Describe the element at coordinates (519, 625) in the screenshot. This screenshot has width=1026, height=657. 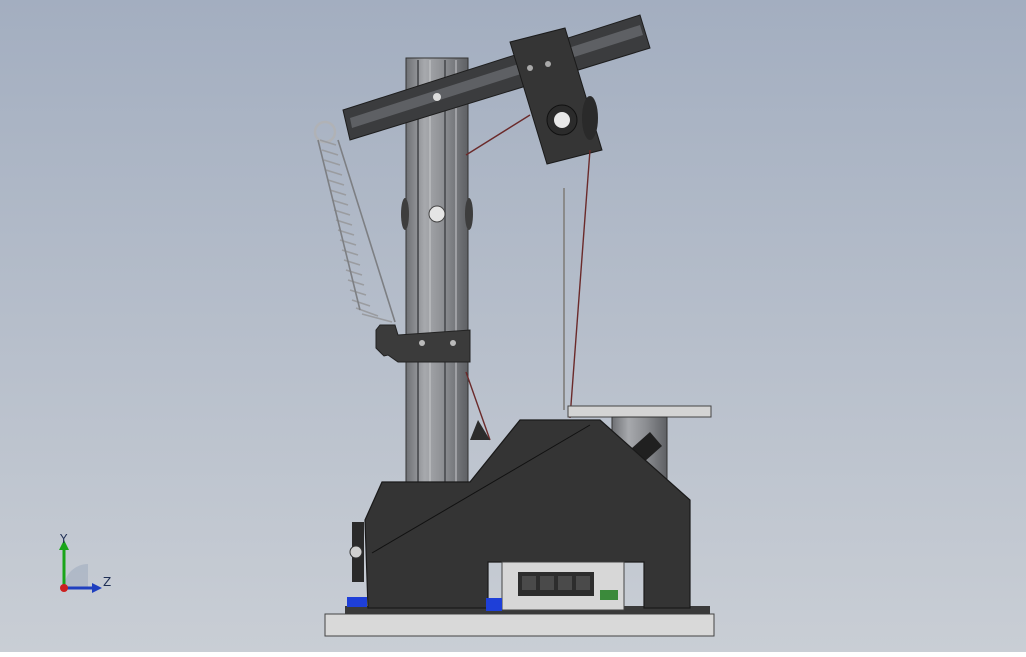
I see `base-plate` at that location.